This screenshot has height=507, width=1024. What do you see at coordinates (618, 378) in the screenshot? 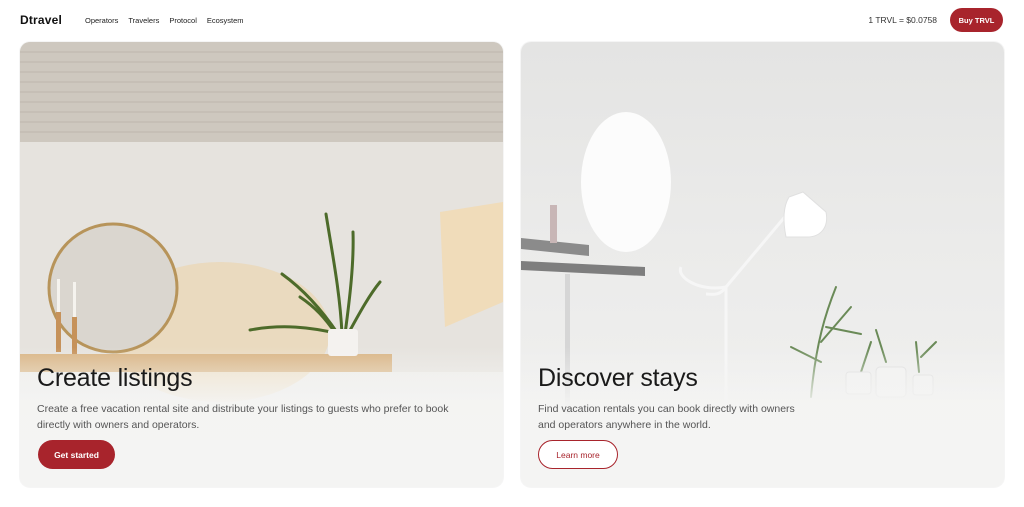
I see `card-title: Discover stays` at bounding box center [618, 378].